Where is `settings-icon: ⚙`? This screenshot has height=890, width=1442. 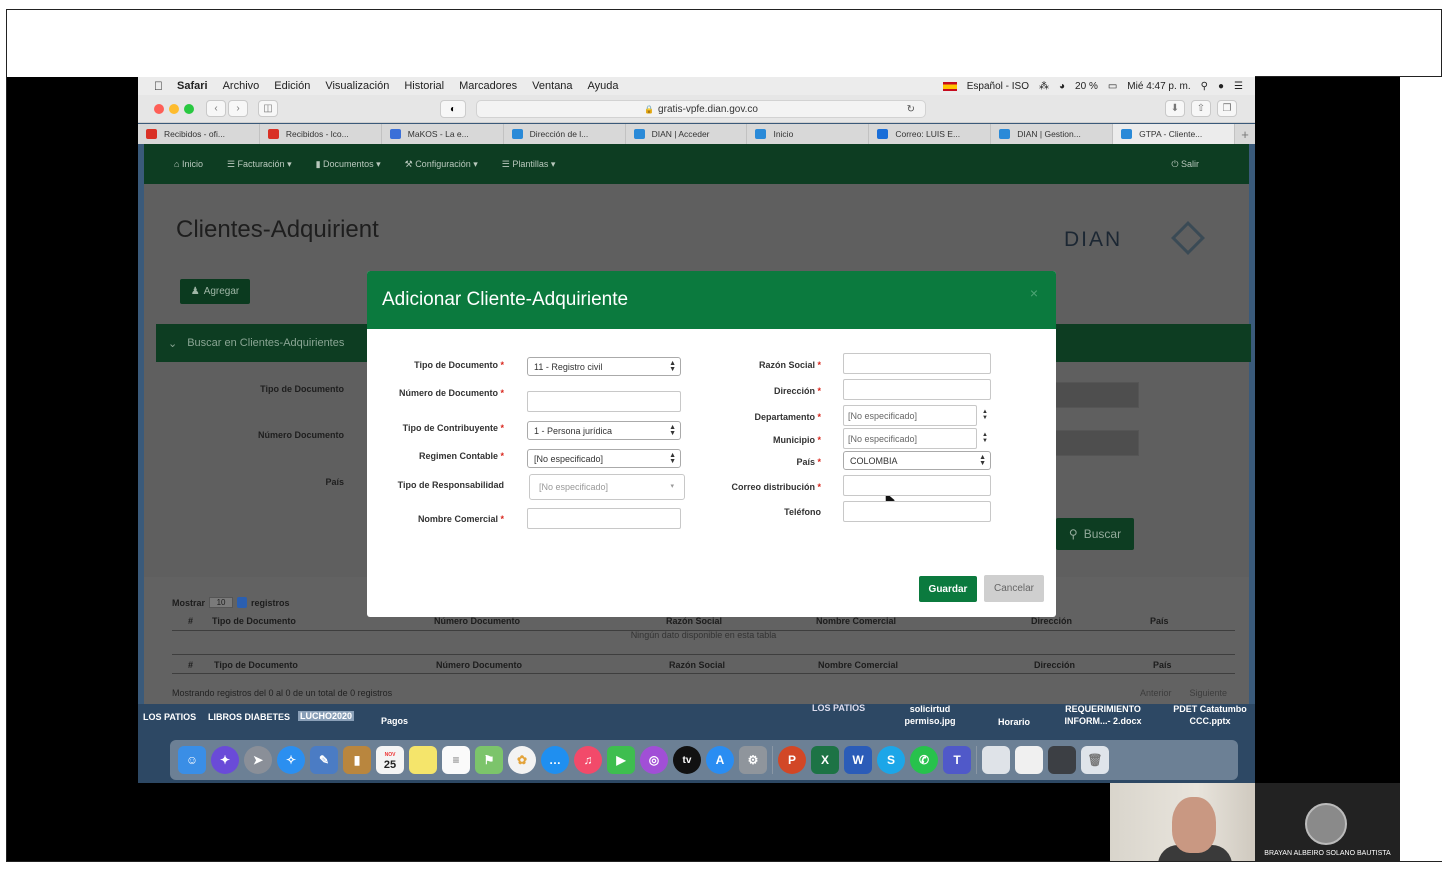 settings-icon: ⚙ is located at coordinates (753, 760).